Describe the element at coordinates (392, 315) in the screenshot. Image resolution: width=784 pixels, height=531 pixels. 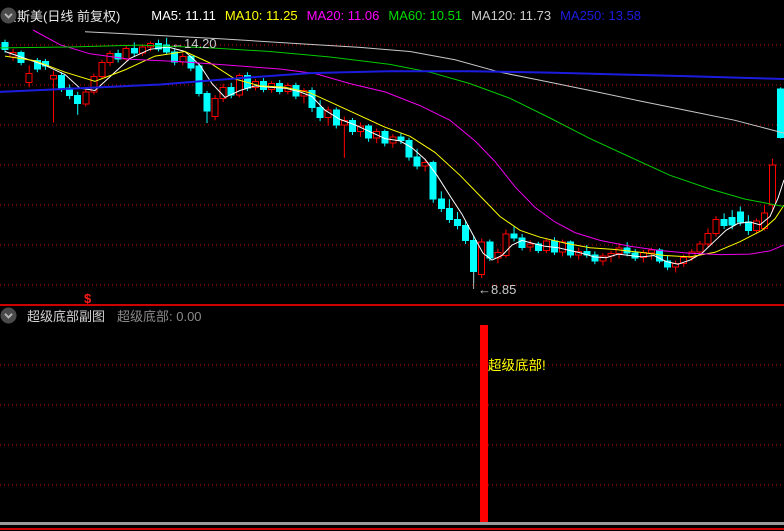
I see `indicator-header: 超级底部副图 超级底部: 0.00` at that location.